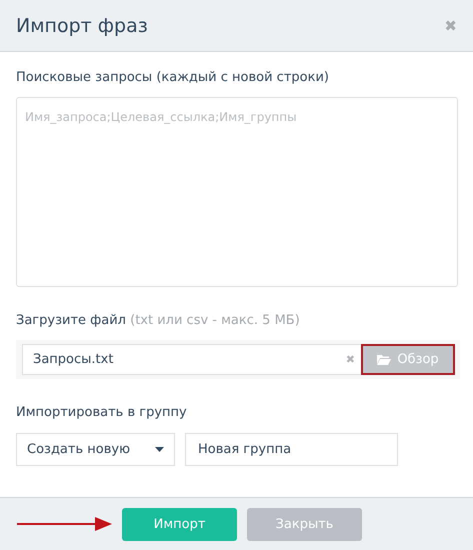 This screenshot has width=473, height=550. What do you see at coordinates (408, 359) in the screenshot?
I see `browse-button: Обзор` at bounding box center [408, 359].